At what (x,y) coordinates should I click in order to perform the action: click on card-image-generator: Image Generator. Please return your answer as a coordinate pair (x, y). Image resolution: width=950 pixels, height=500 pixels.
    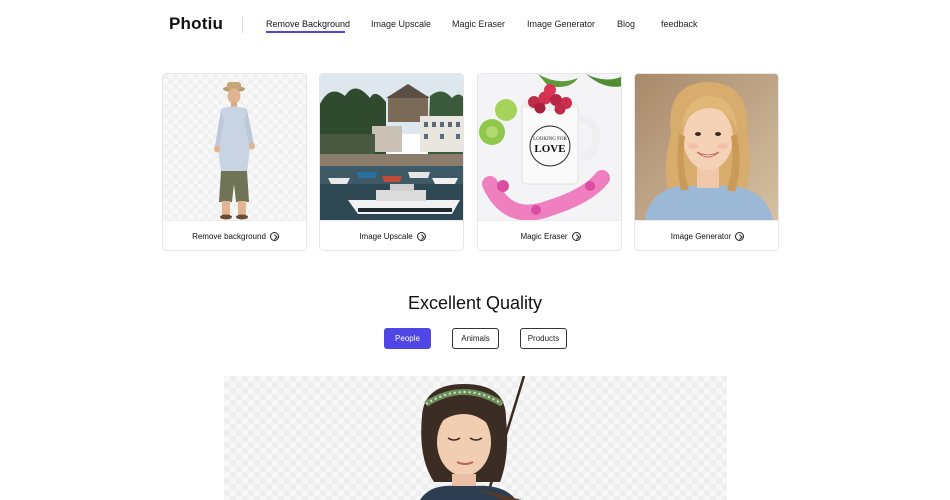
    Looking at the image, I should click on (706, 162).